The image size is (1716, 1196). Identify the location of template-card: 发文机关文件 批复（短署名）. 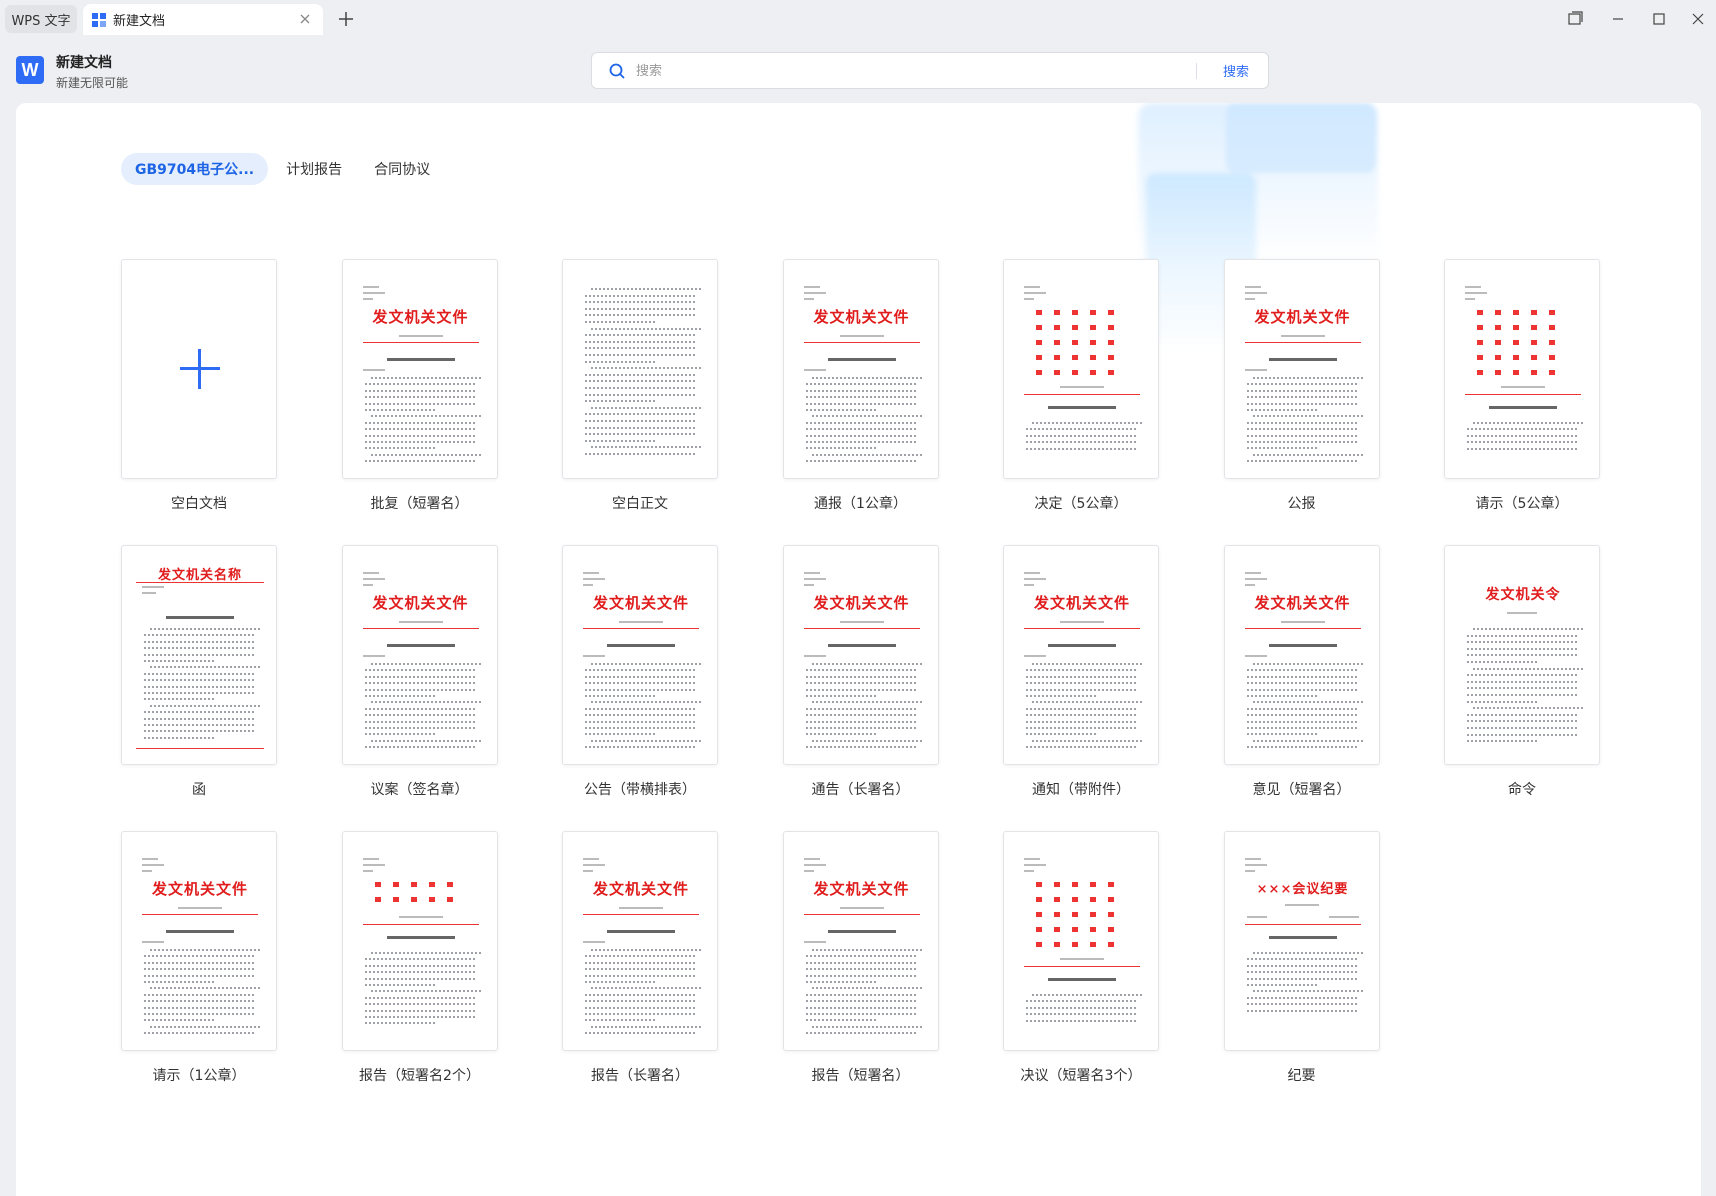
(421, 389).